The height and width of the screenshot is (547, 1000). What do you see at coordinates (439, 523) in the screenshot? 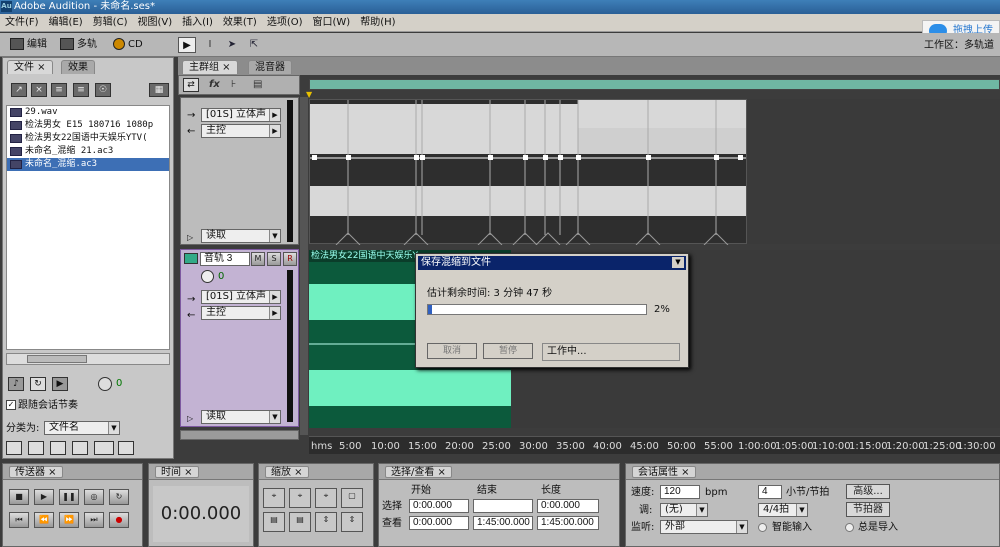
I see `view-start-field: 0:00.000` at bounding box center [439, 523].